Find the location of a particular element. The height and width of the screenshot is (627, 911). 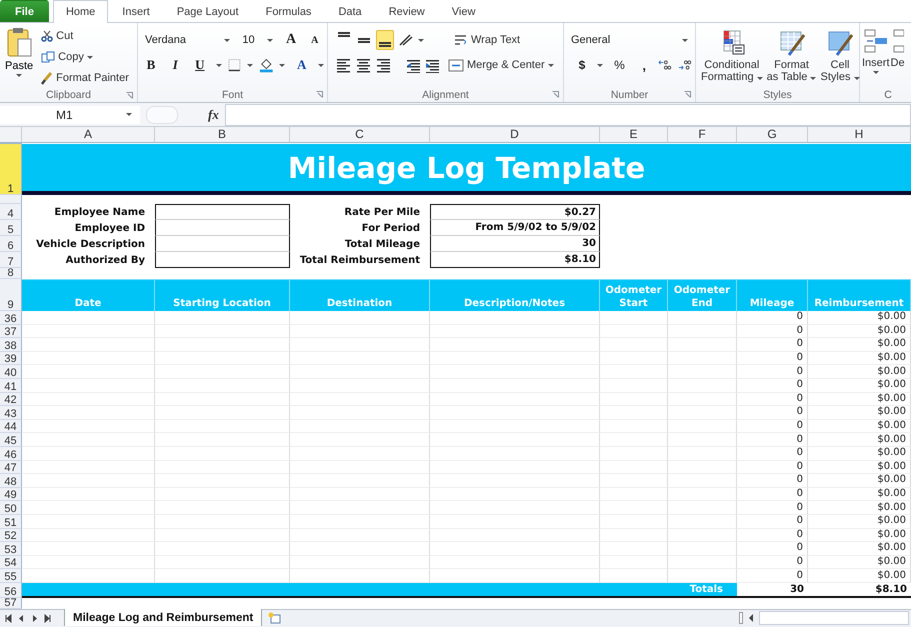

split-handle-icon is located at coordinates (741, 618).